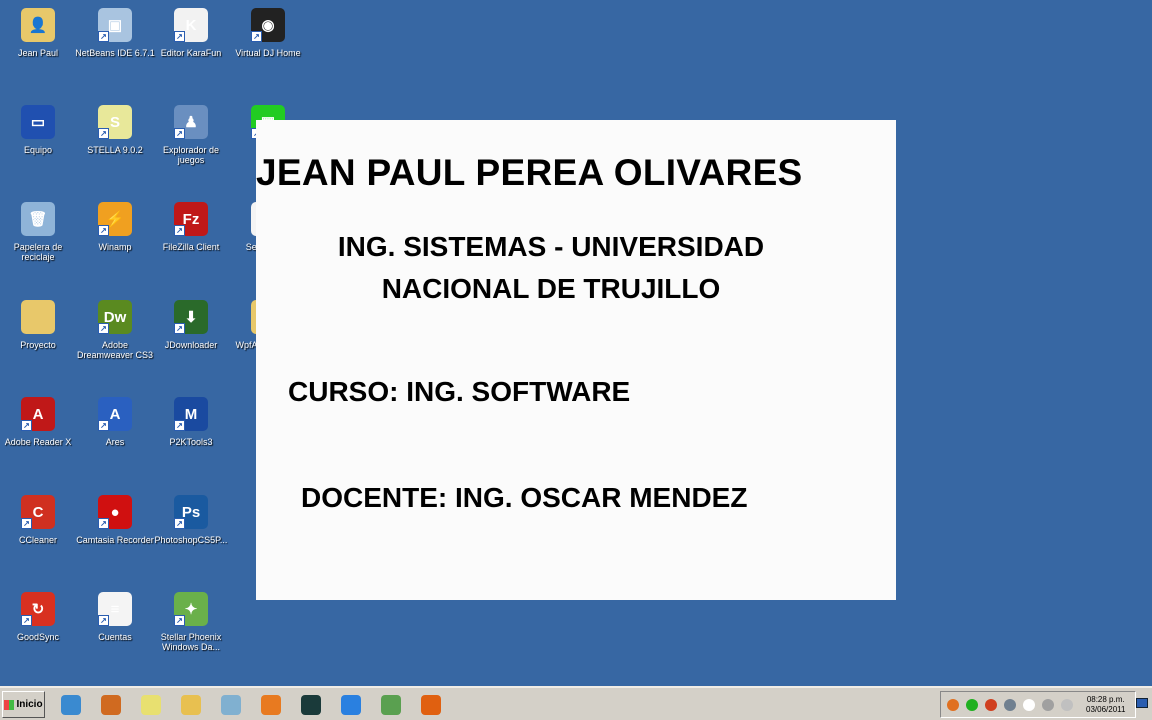 This screenshot has height=720, width=1152. What do you see at coordinates (115, 150) in the screenshot?
I see `desktop-icon-label: STELLA 9.0.2` at bounding box center [115, 150].